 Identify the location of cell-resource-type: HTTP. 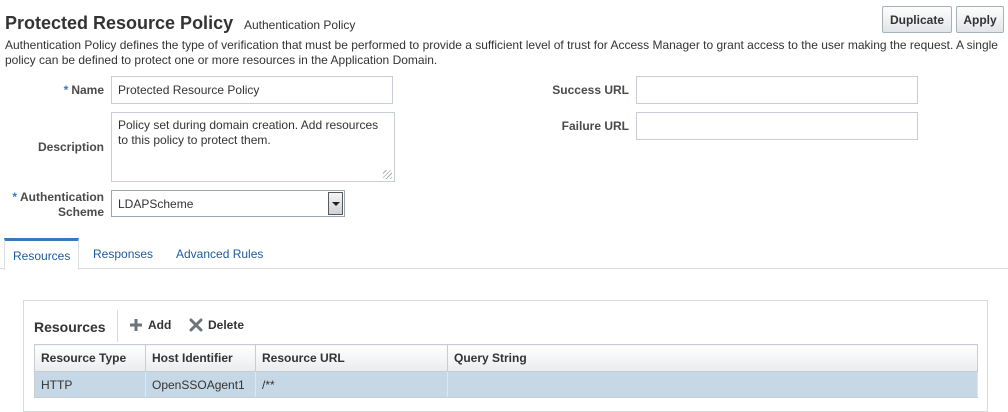
(90, 384).